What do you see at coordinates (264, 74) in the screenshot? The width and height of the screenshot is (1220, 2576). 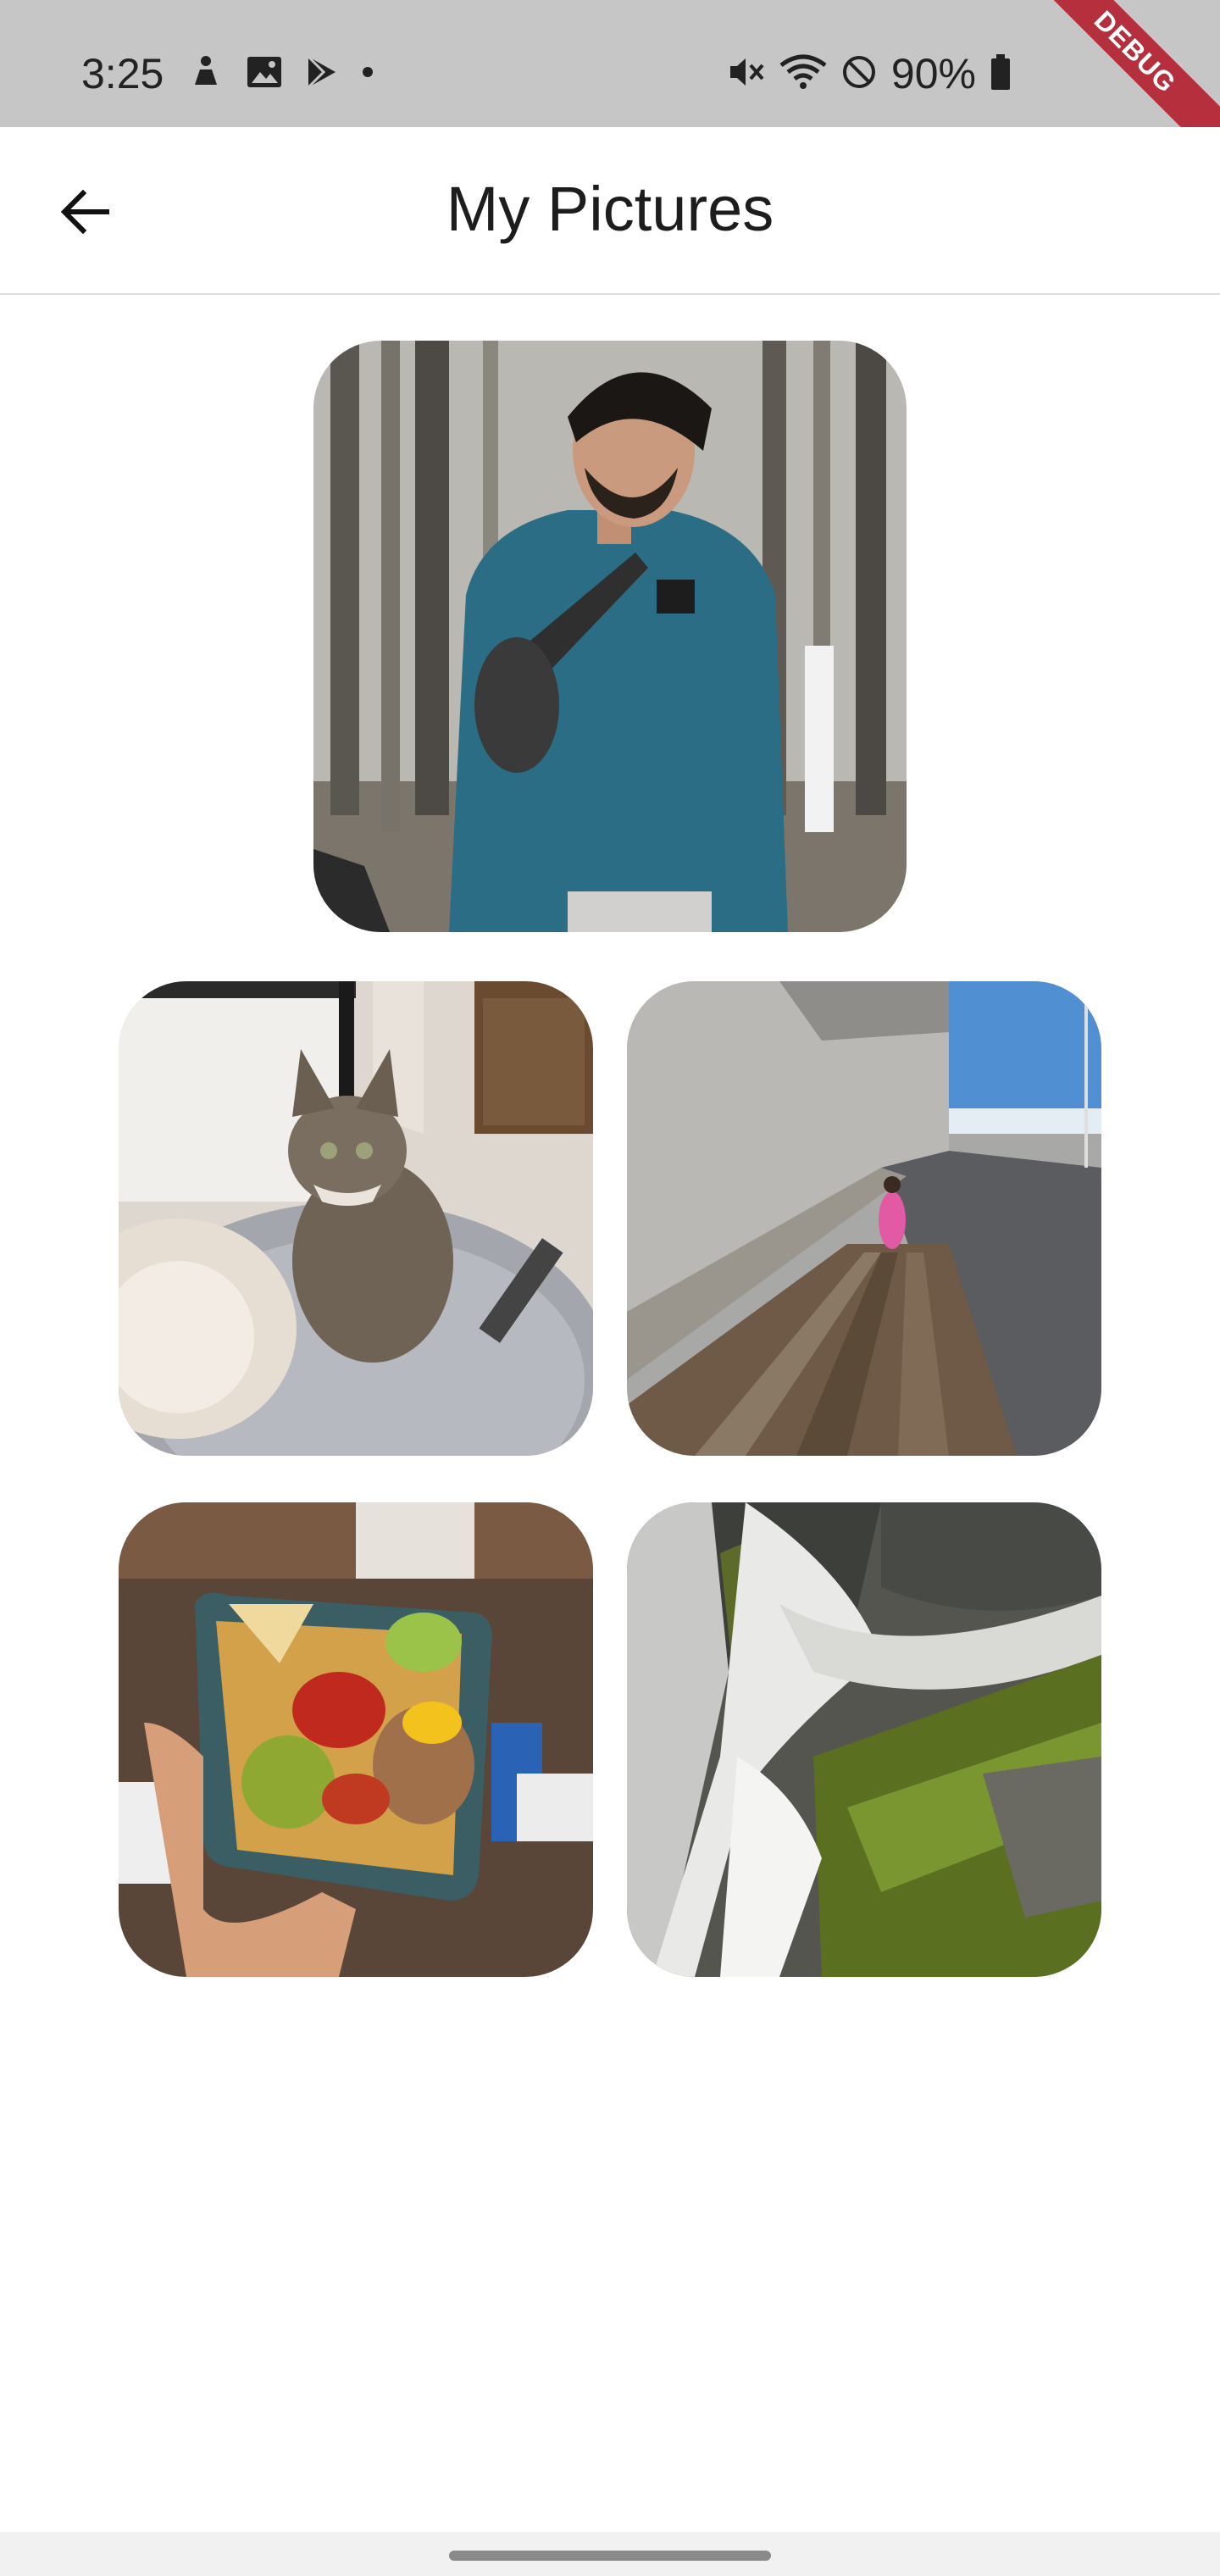 I see `gallery-icon` at bounding box center [264, 74].